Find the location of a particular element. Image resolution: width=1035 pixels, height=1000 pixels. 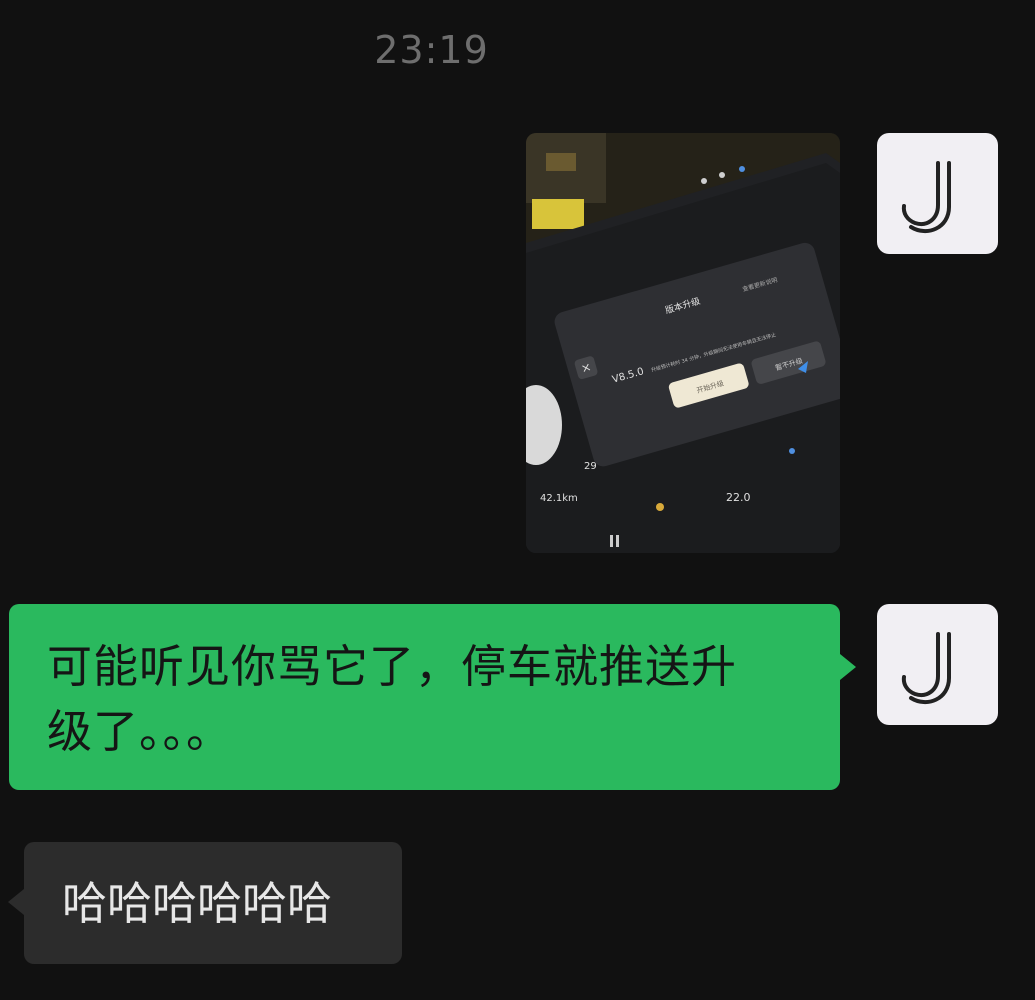

message-text-line: 级了。。。 is located at coordinates (140, 731).